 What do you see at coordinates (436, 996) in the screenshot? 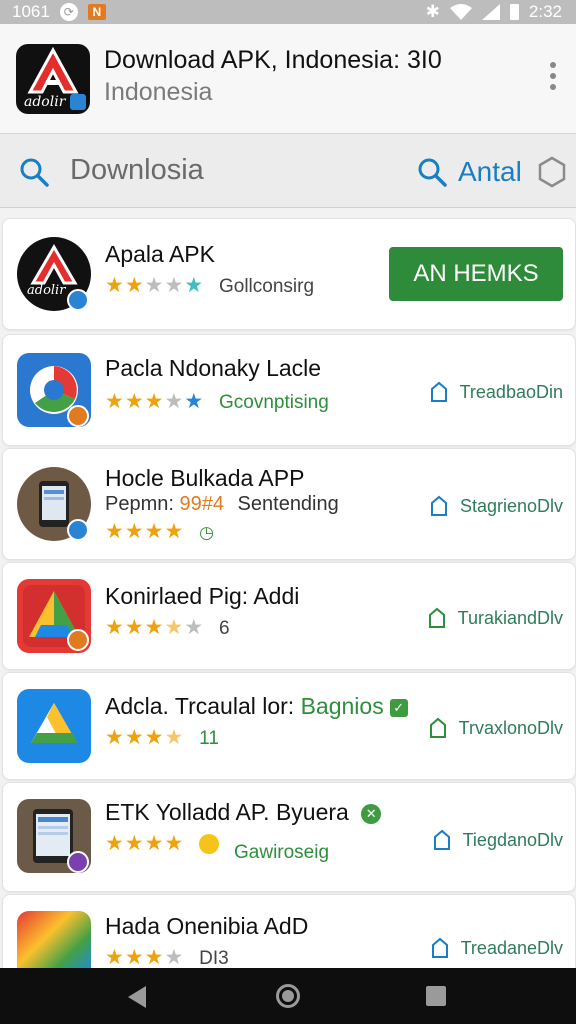
I see `recents-icon` at bounding box center [436, 996].